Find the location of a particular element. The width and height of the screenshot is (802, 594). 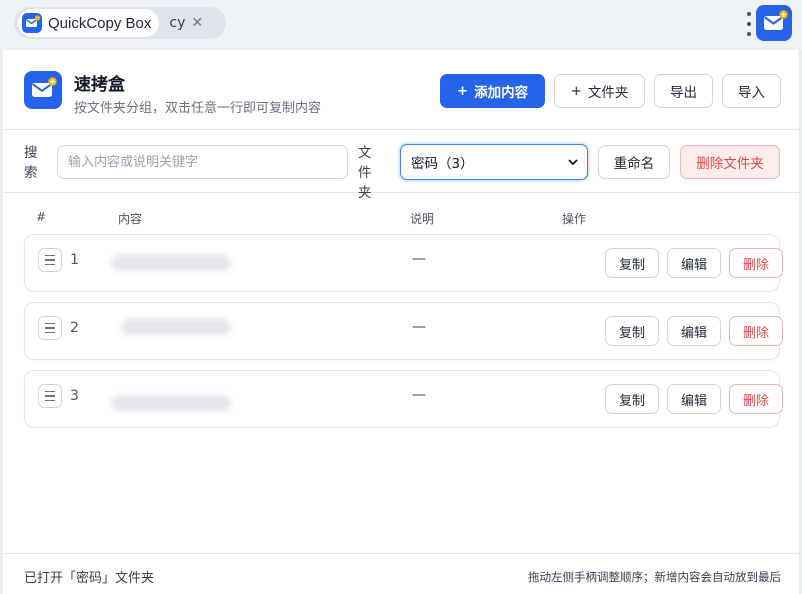

table-header: # 内容 说明 操作 is located at coordinates (401, 220).